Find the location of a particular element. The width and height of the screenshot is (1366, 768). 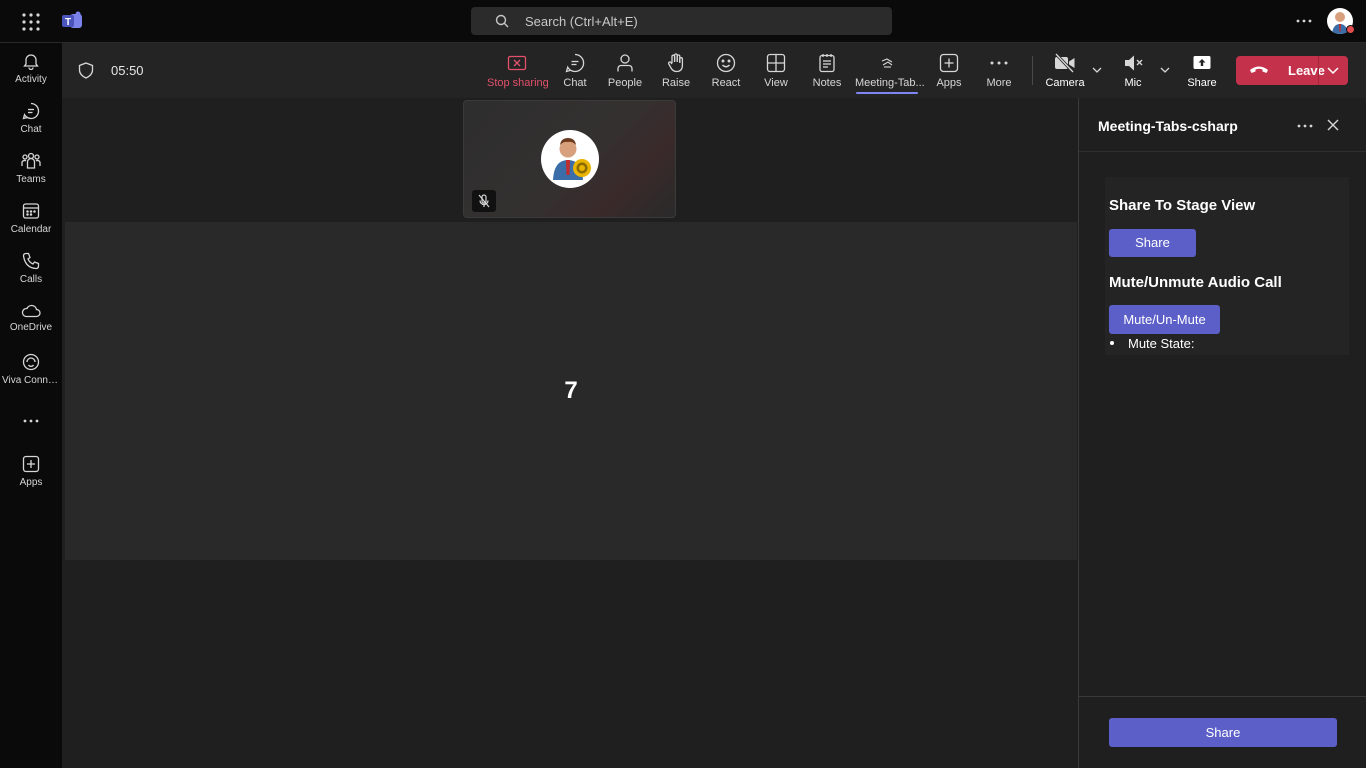

share-to-meeting-button: Share is located at coordinates (1223, 732).